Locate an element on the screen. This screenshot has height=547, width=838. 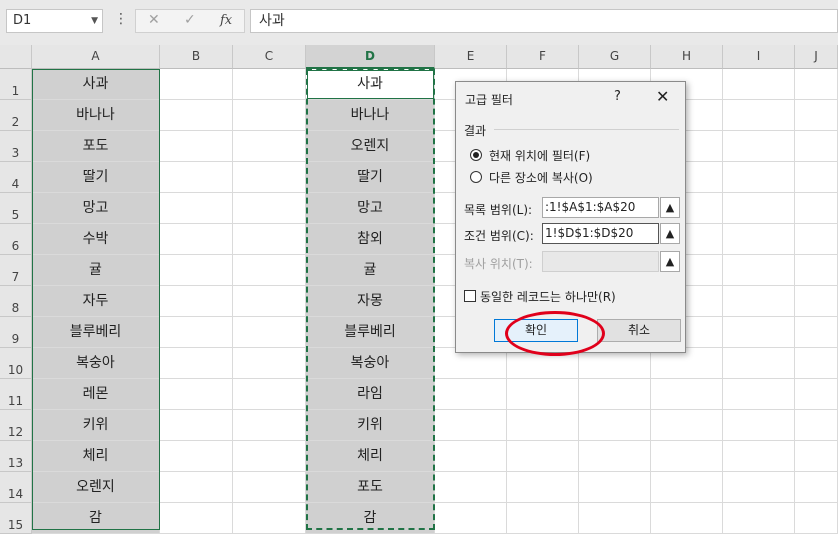
radio-copy-to is located at coordinates (476, 177).